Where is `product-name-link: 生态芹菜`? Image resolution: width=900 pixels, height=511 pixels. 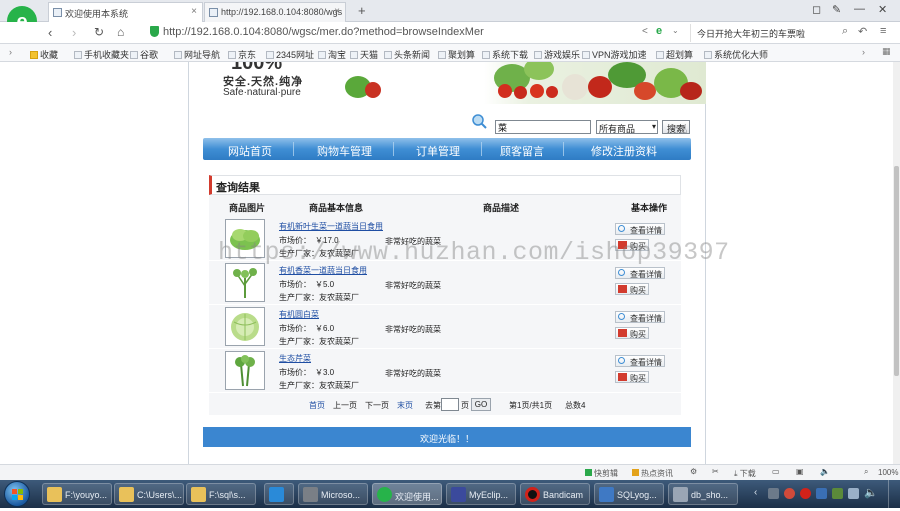 product-name-link: 生态芹菜 is located at coordinates (295, 358).